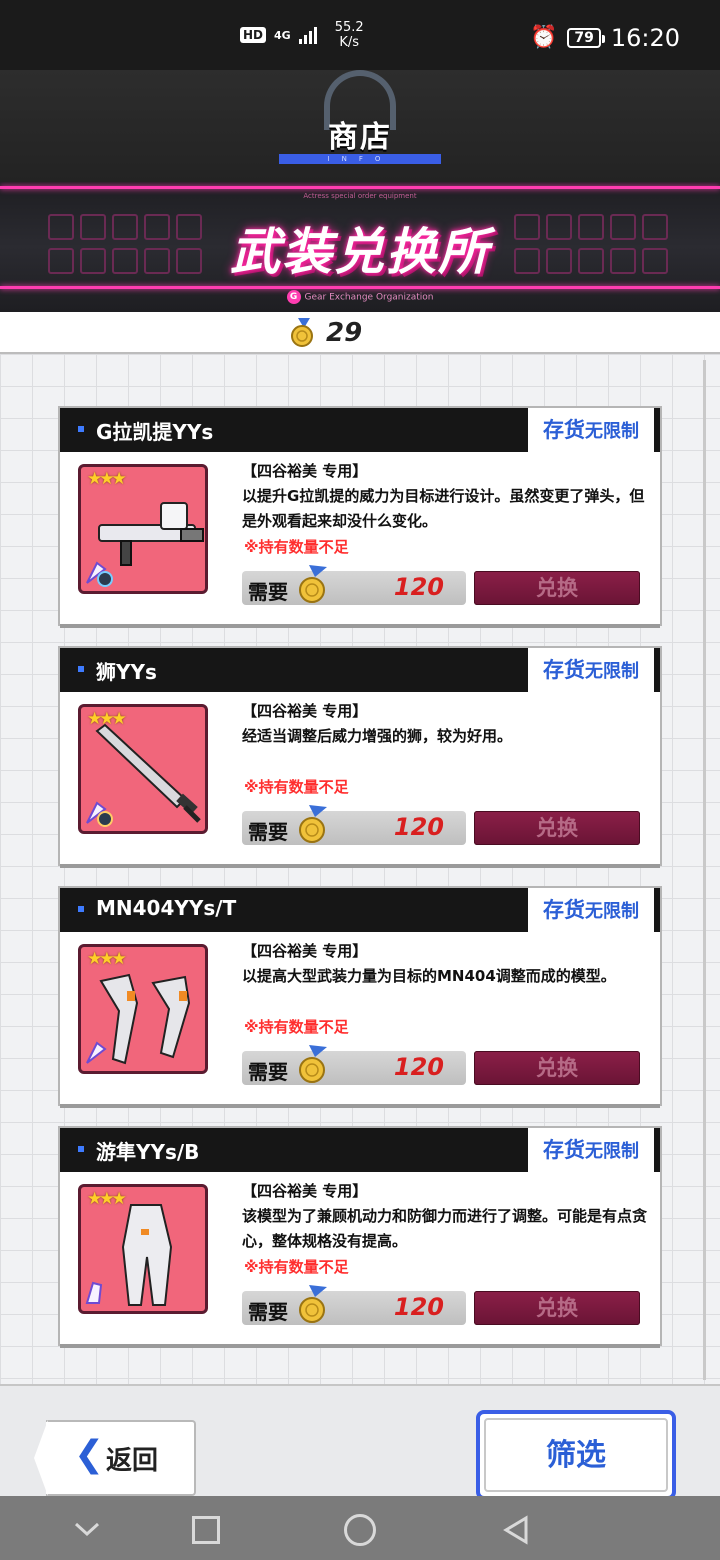 Image resolution: width=720 pixels, height=1560 pixels. What do you see at coordinates (94, 1292) in the screenshot?
I see `armor-type-icon` at bounding box center [94, 1292].